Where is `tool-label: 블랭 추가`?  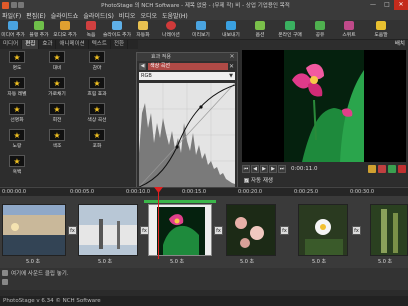 tool-label: 블랭 추가 is located at coordinates (39, 35).